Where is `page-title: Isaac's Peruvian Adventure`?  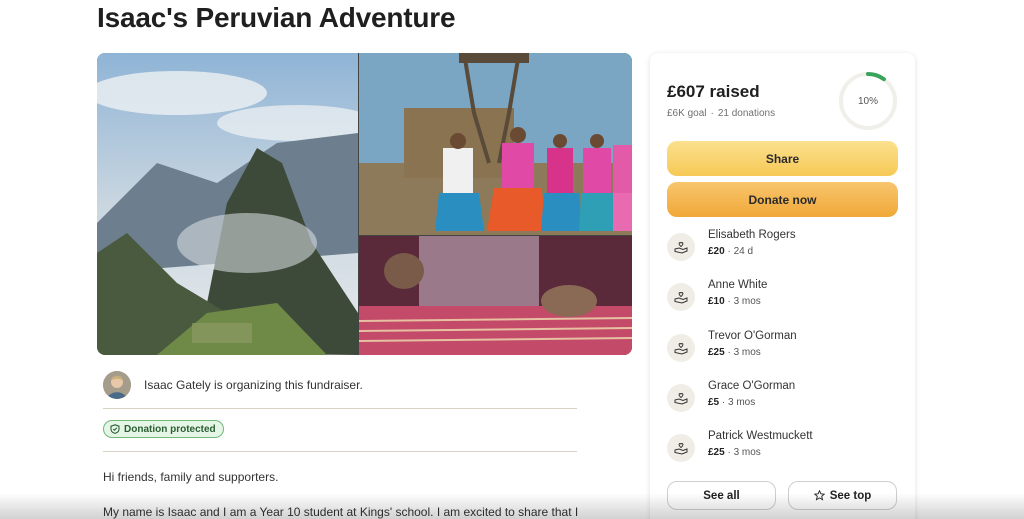 page-title: Isaac's Peruvian Adventure is located at coordinates (276, 17).